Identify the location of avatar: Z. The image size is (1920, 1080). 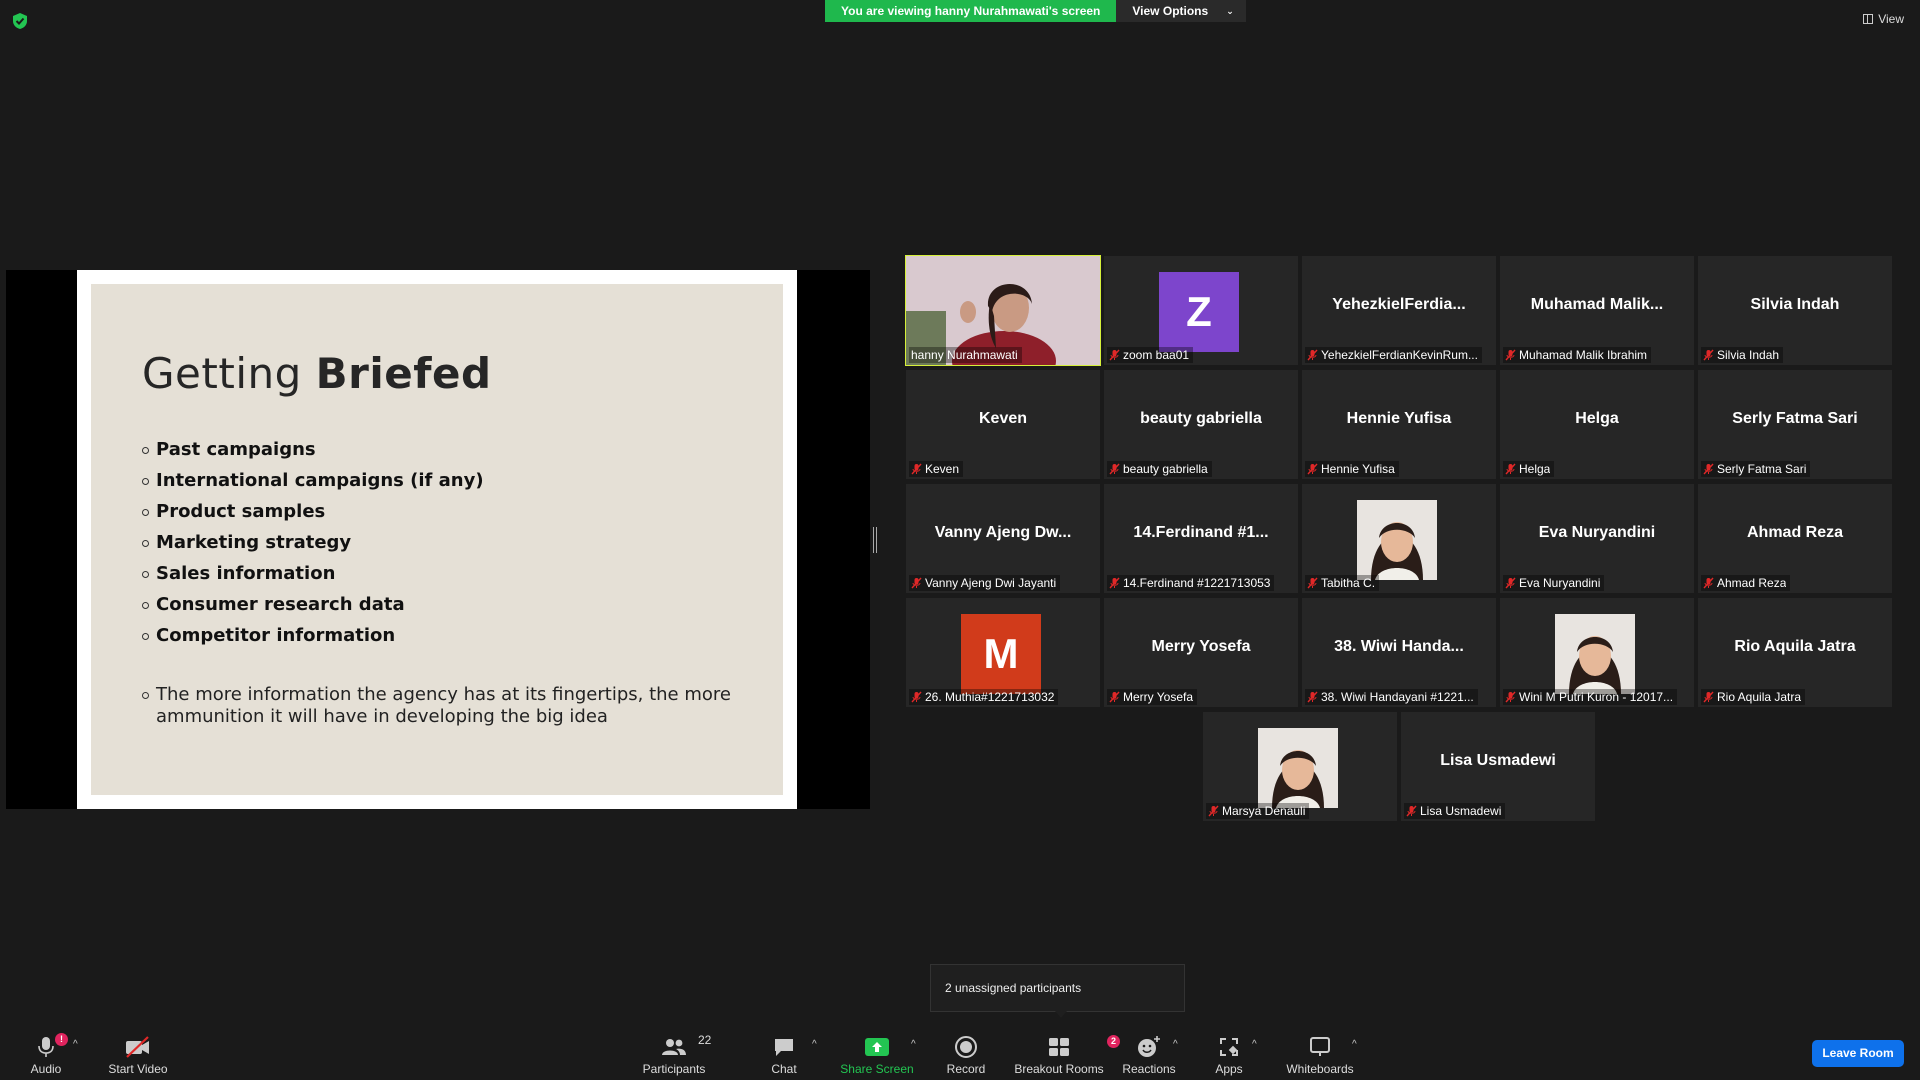
(1199, 312).